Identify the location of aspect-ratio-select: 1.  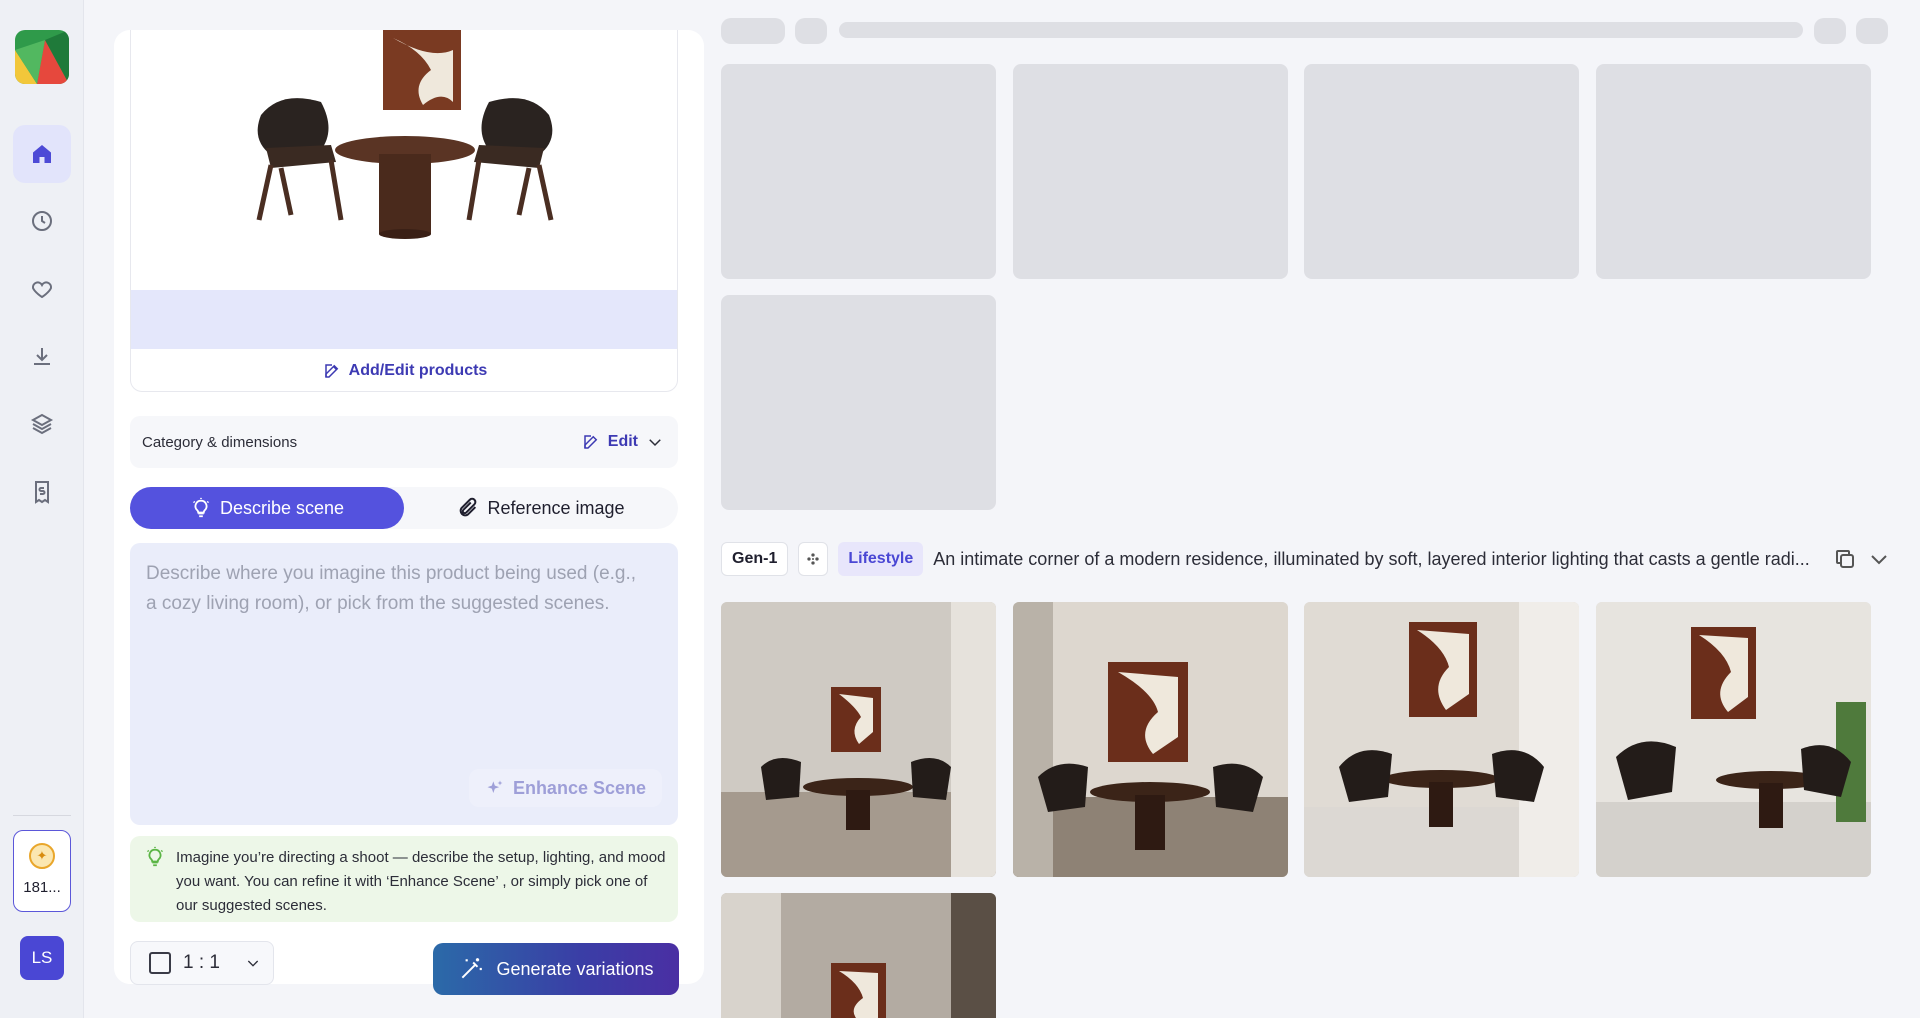
(202, 963).